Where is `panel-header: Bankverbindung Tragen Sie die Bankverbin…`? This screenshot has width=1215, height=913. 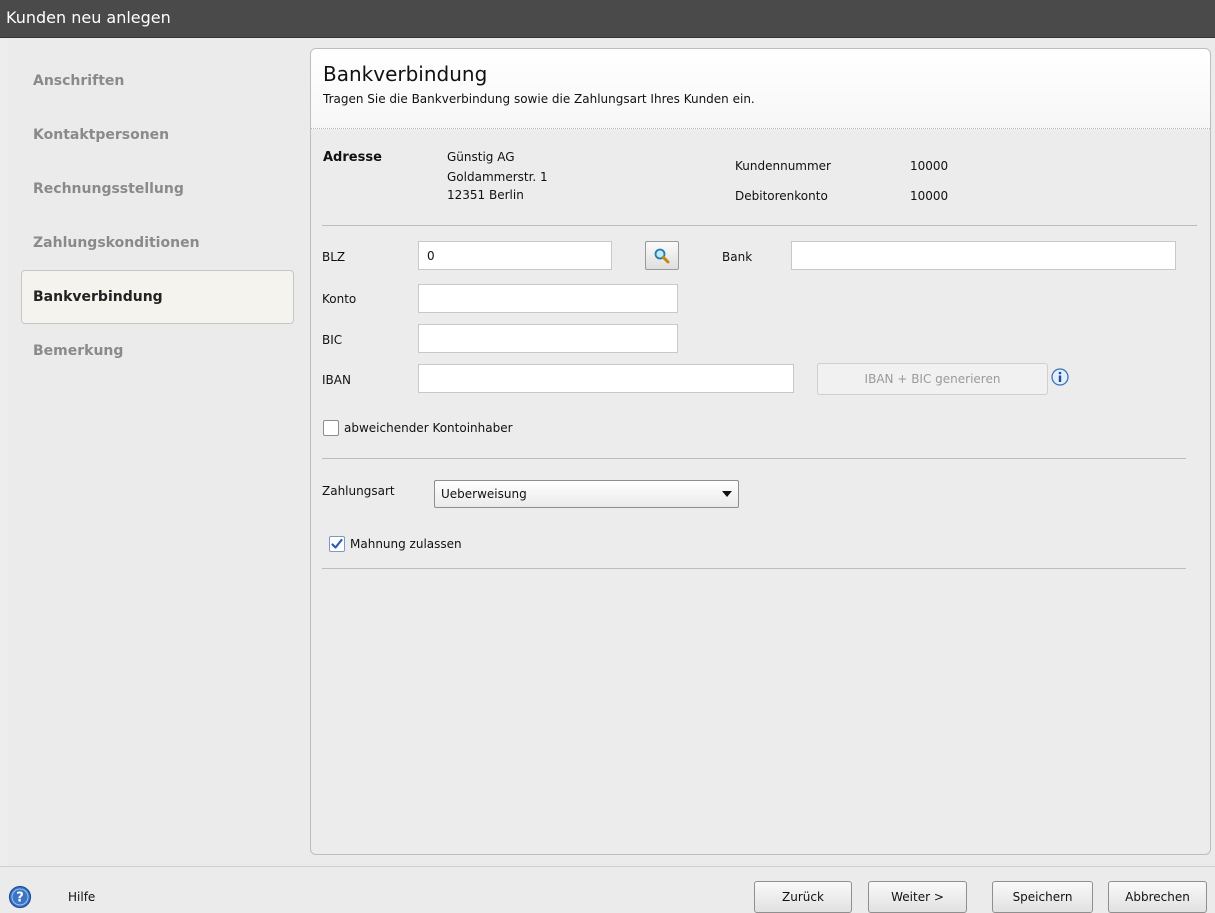 panel-header: Bankverbindung Tragen Sie die Bankverbin… is located at coordinates (760, 89).